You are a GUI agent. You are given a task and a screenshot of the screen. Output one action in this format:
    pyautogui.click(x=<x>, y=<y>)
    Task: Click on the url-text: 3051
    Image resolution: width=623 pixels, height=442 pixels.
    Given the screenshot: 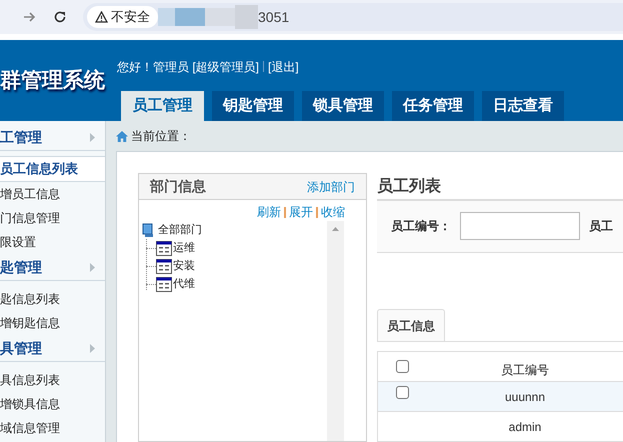 What is the action you would take?
    pyautogui.click(x=274, y=17)
    